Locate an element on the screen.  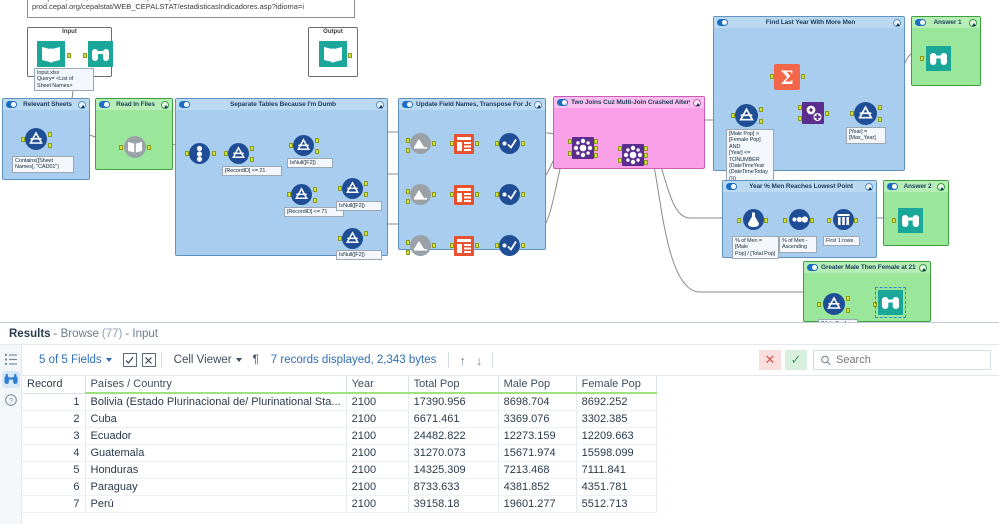
find-filter-false-port is located at coordinates (761, 121).